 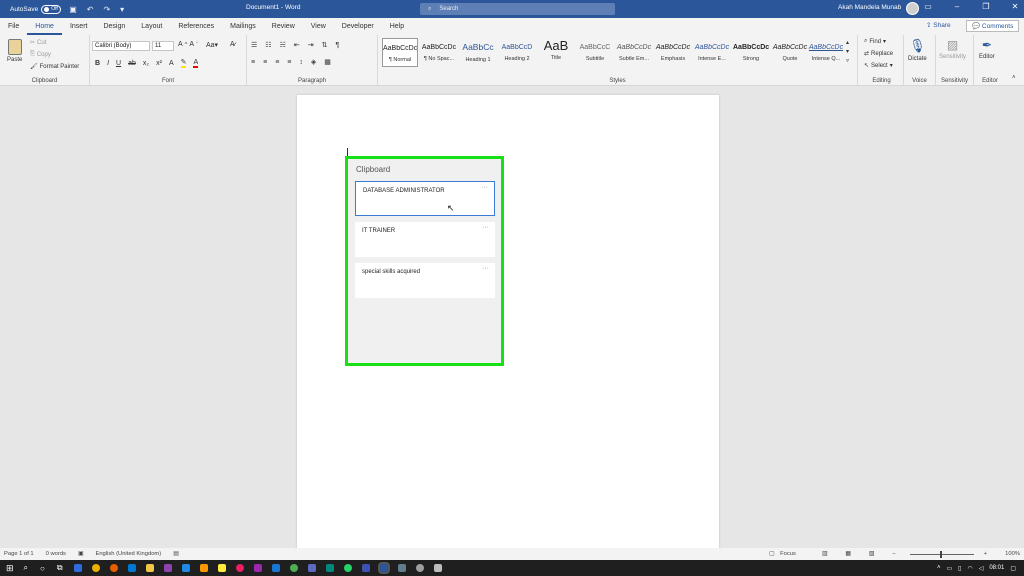 What do you see at coordinates (847, 554) in the screenshot?
I see `print-layout-icon: ▦` at bounding box center [847, 554].